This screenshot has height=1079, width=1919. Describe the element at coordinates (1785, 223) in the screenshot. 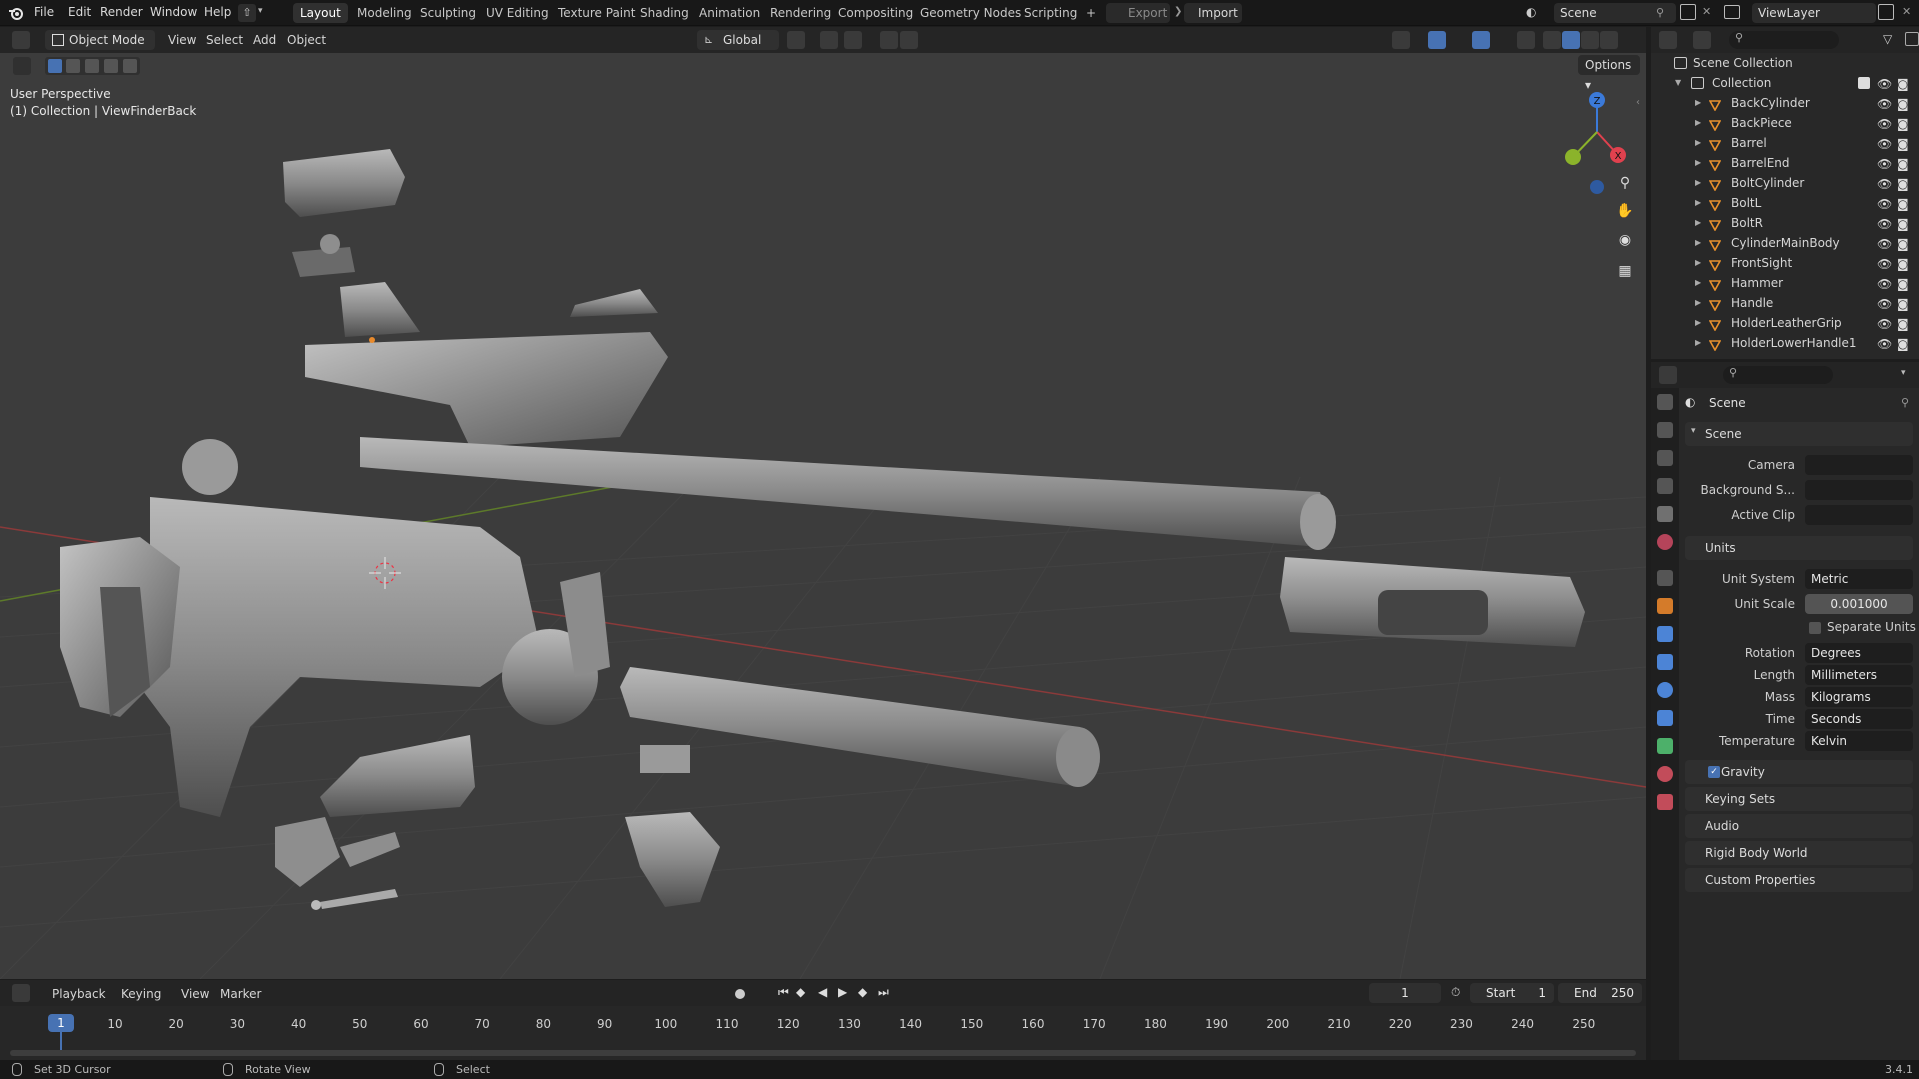

I see `outliner-row-object: ▶ BoltR 👁 ◙` at that location.